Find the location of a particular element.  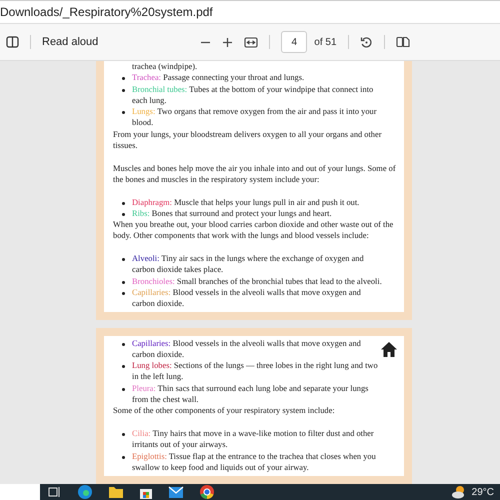

zoom-in-icon is located at coordinates (228, 42).